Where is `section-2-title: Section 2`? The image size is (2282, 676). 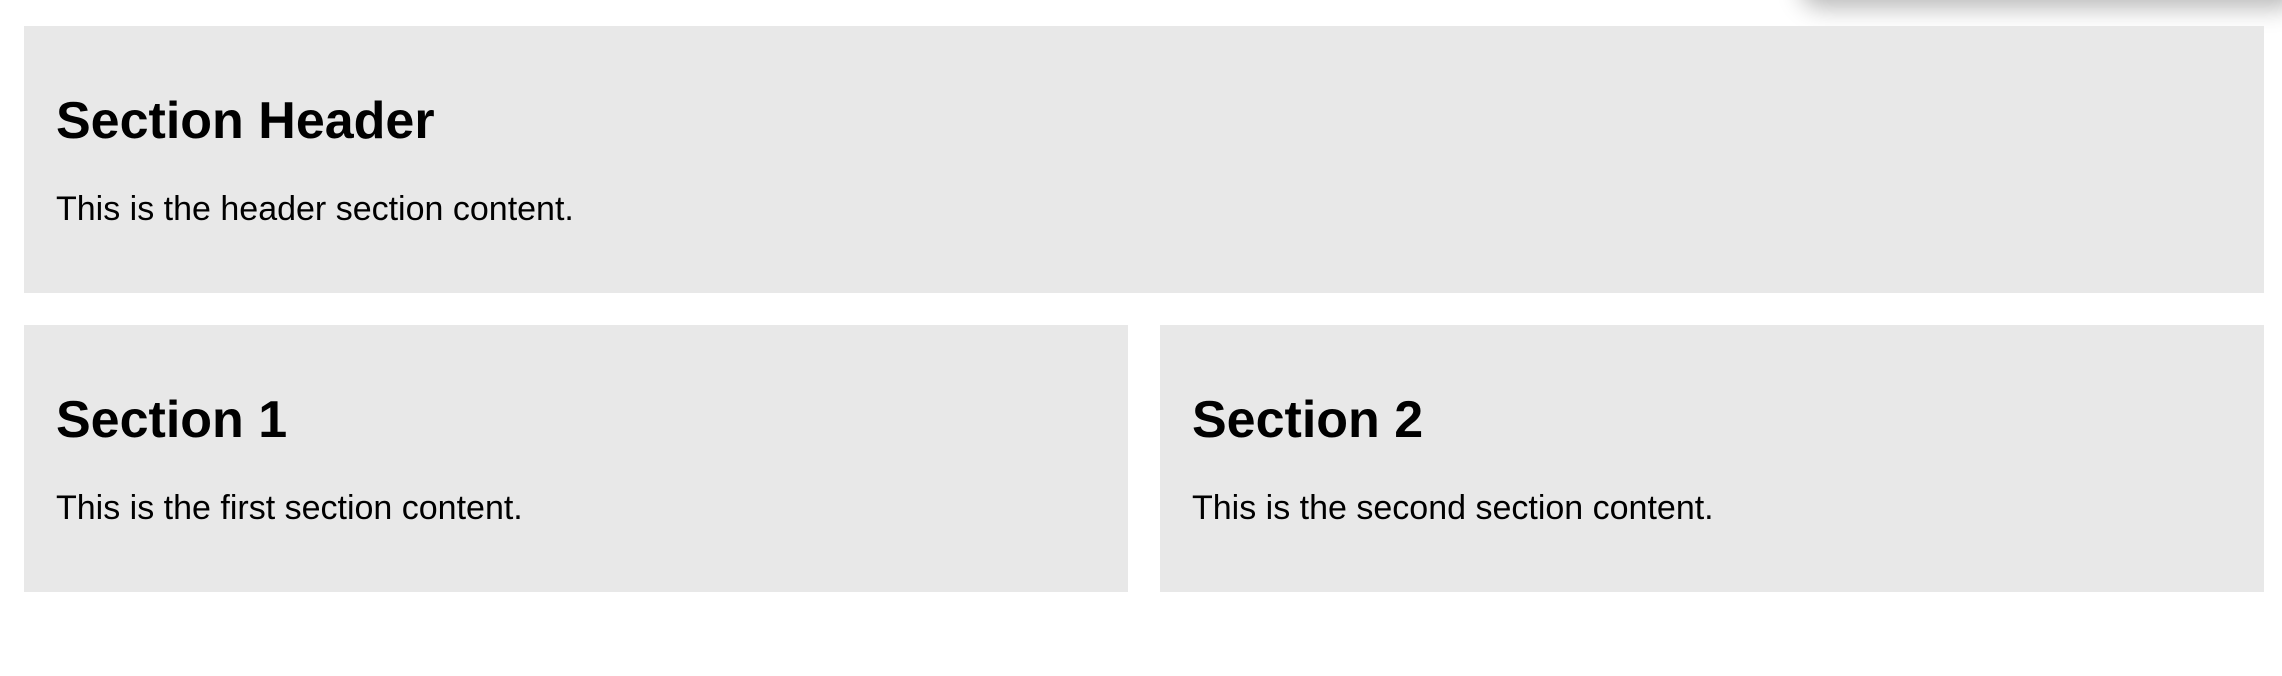
section-2-title: Section 2 is located at coordinates (1308, 420).